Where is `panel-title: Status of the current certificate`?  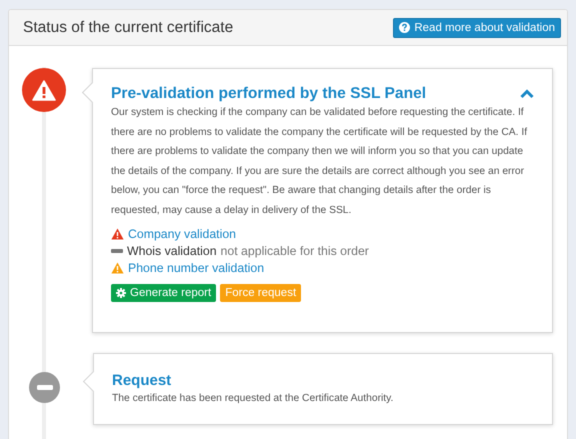 panel-title: Status of the current certificate is located at coordinates (128, 27).